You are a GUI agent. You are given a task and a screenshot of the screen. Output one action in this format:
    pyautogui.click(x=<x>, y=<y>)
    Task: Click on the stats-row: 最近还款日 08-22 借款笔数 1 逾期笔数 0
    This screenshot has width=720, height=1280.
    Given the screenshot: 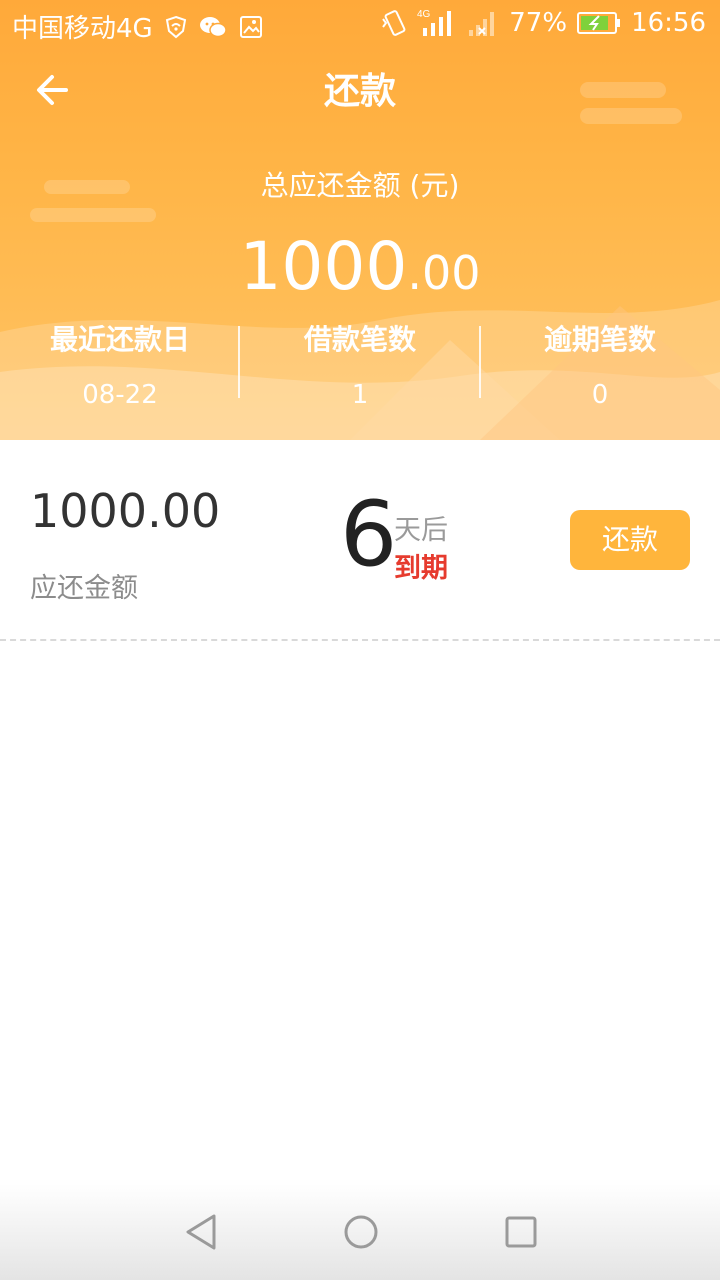 What is the action you would take?
    pyautogui.click(x=360, y=368)
    